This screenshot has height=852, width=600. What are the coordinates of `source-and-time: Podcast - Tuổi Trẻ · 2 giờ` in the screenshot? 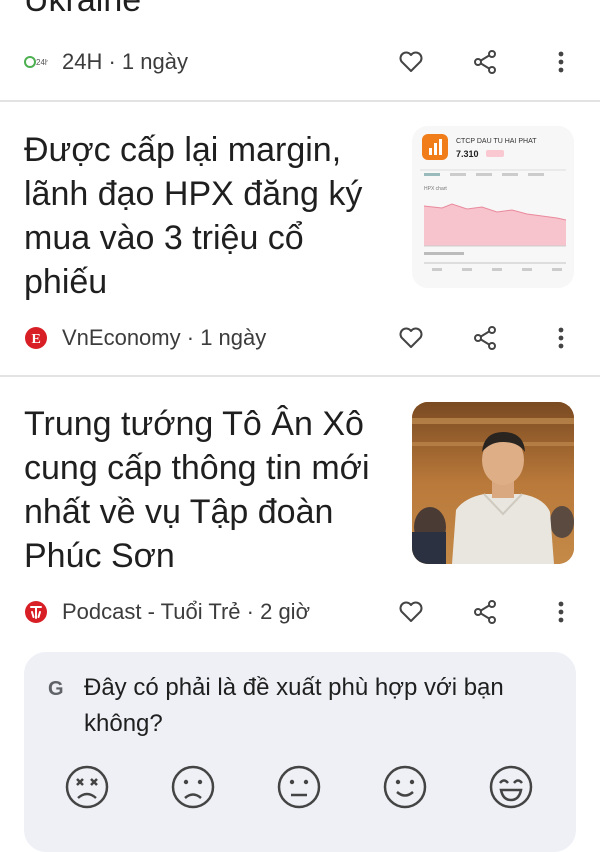 It's located at (186, 611).